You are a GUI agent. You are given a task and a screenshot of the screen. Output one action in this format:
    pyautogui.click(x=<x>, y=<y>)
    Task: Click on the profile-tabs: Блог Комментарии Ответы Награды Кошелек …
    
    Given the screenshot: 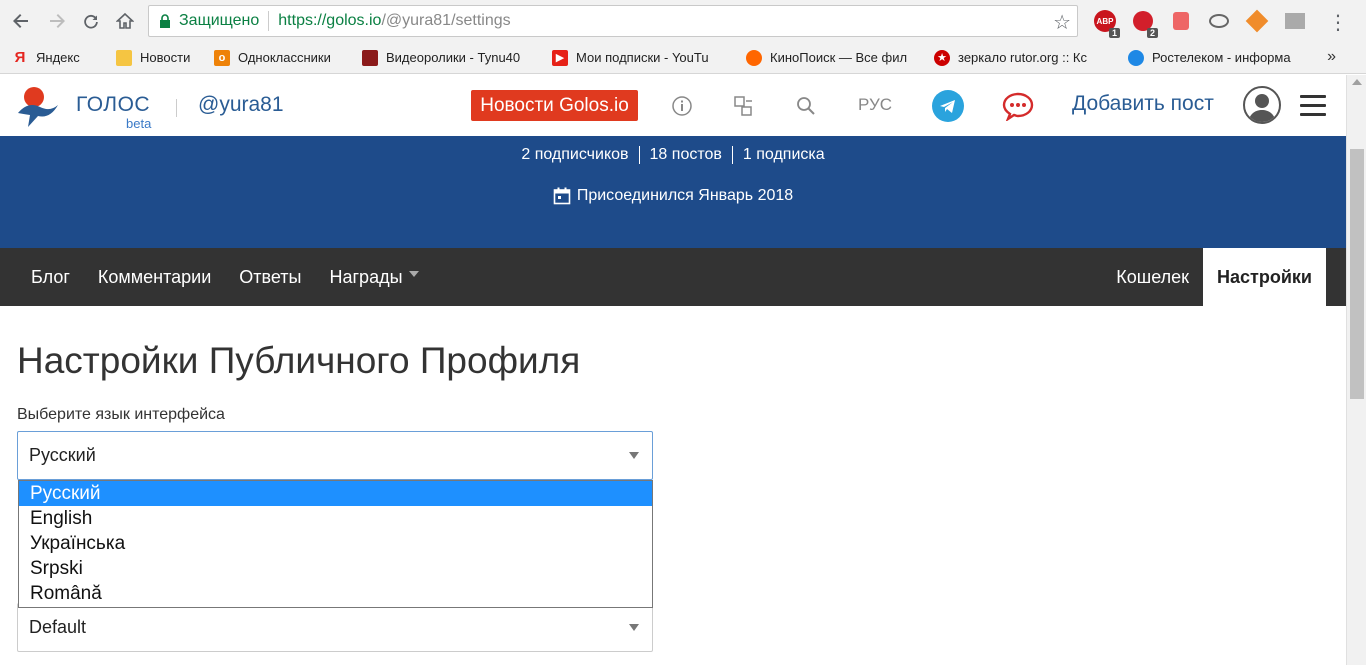 What is the action you would take?
    pyautogui.click(x=673, y=277)
    